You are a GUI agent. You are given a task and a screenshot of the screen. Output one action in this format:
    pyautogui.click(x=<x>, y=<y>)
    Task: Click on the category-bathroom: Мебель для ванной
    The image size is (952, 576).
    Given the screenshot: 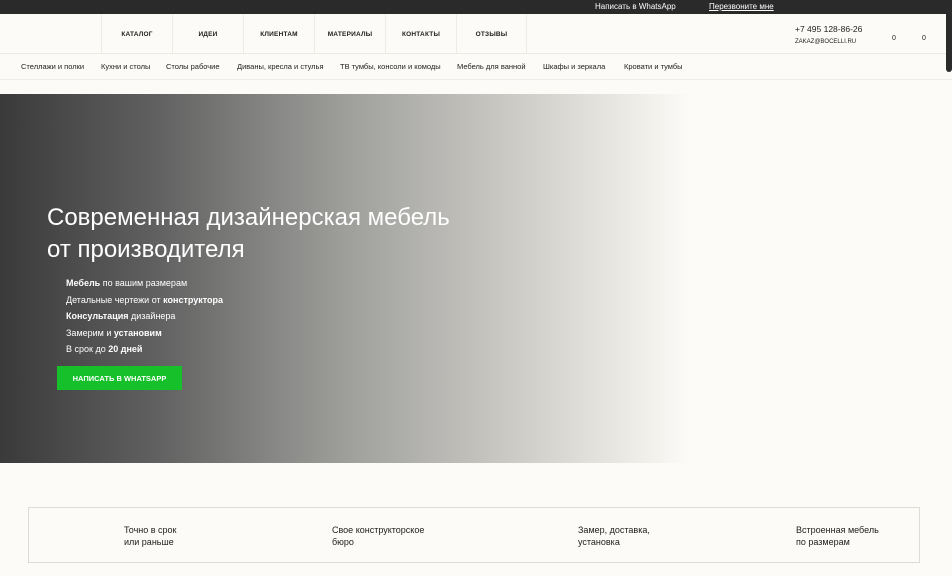 What is the action you would take?
    pyautogui.click(x=491, y=66)
    